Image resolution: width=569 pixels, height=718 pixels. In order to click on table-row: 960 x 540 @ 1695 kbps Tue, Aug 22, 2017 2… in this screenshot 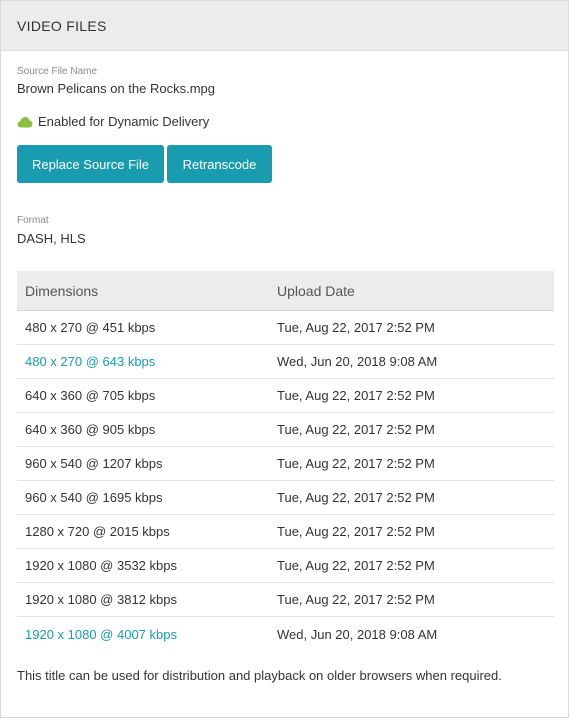, I will do `click(285, 498)`.